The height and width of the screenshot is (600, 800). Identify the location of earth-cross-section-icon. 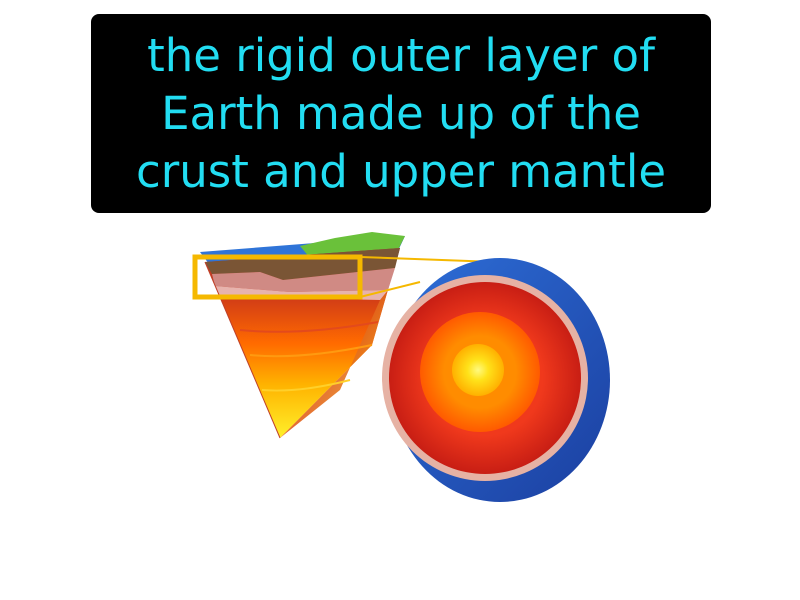
(496, 380).